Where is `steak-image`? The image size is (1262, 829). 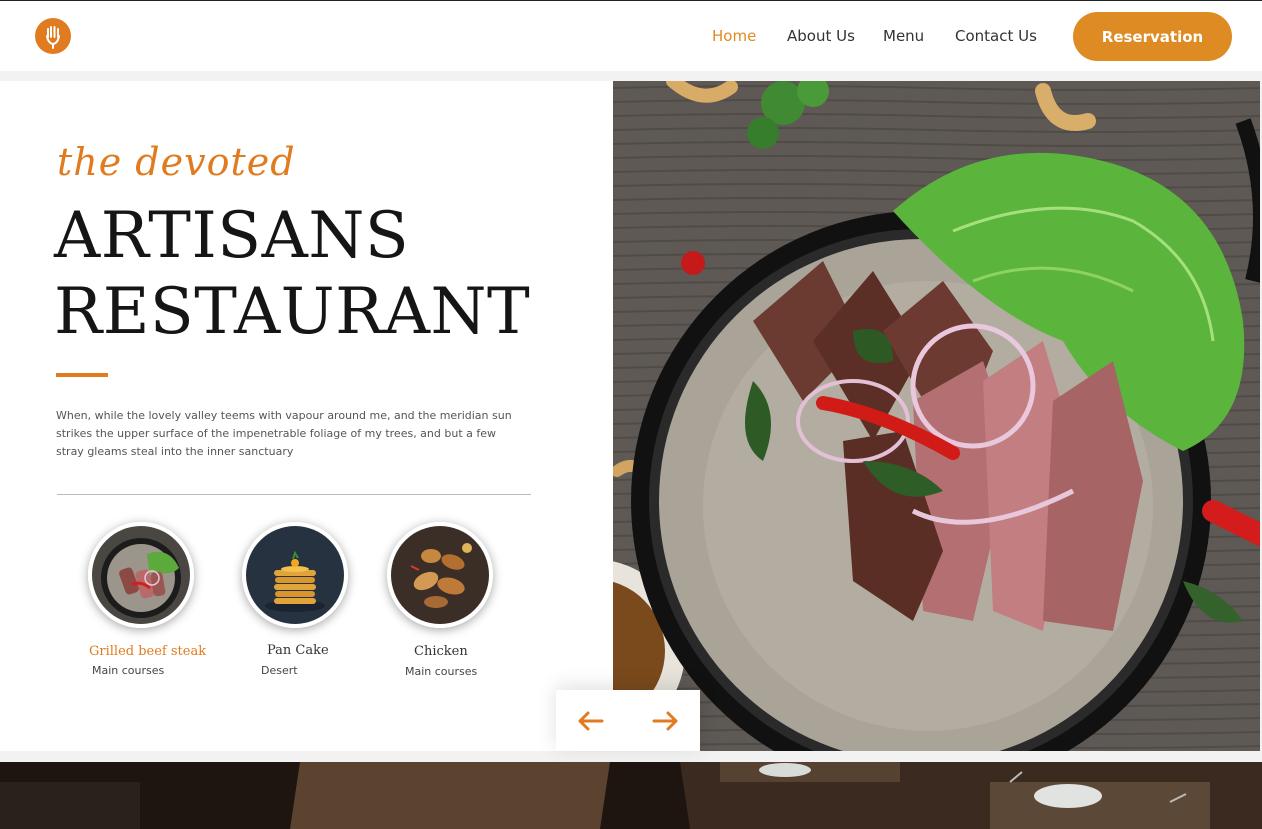 steak-image is located at coordinates (141, 575).